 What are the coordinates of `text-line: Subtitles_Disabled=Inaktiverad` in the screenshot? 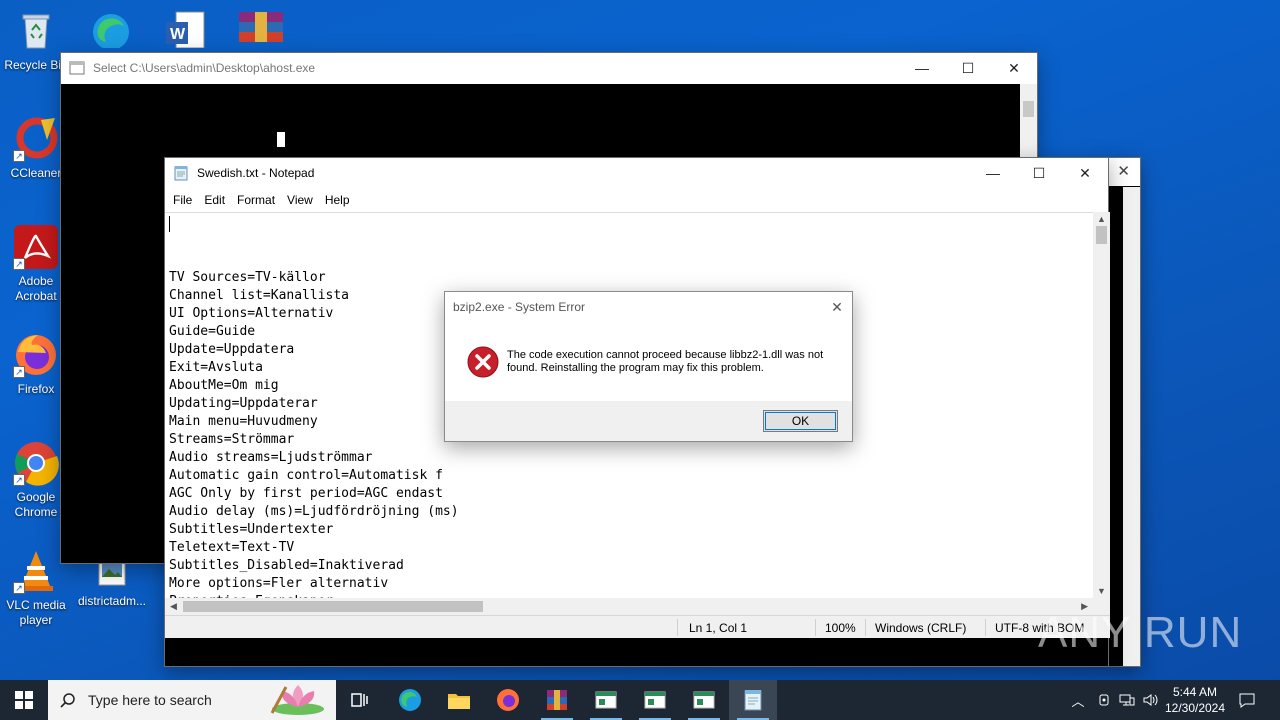 It's located at (286, 565).